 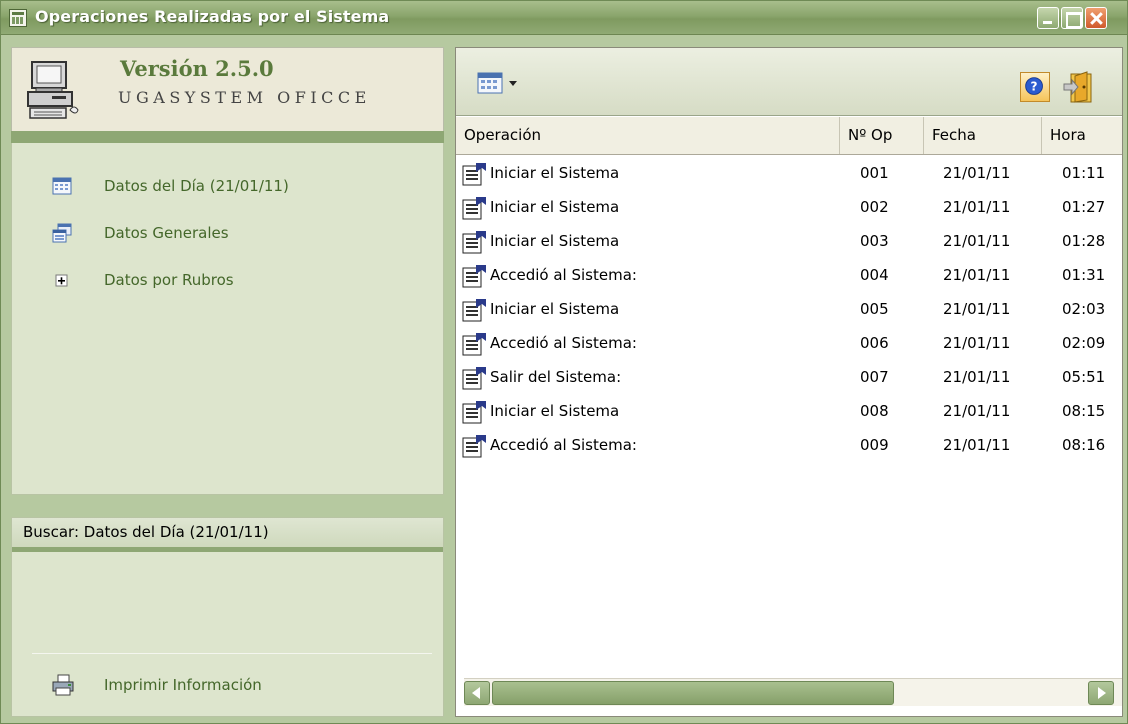 I want to click on column-header-fecha: Fecha, so click(x=983, y=135).